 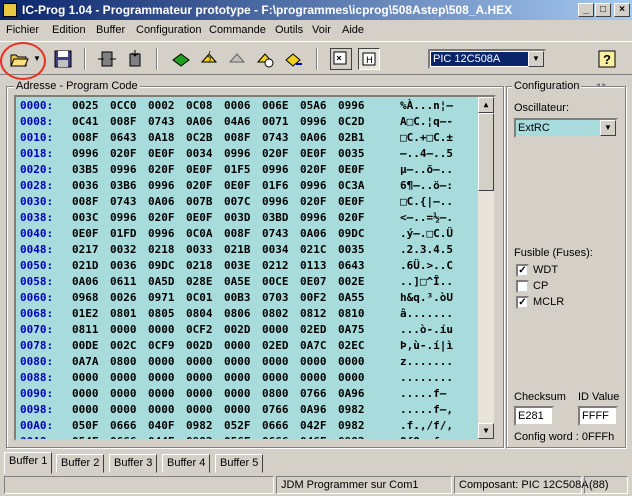 What do you see at coordinates (237, 249) in the screenshot?
I see `hex-word: 021B` at bounding box center [237, 249].